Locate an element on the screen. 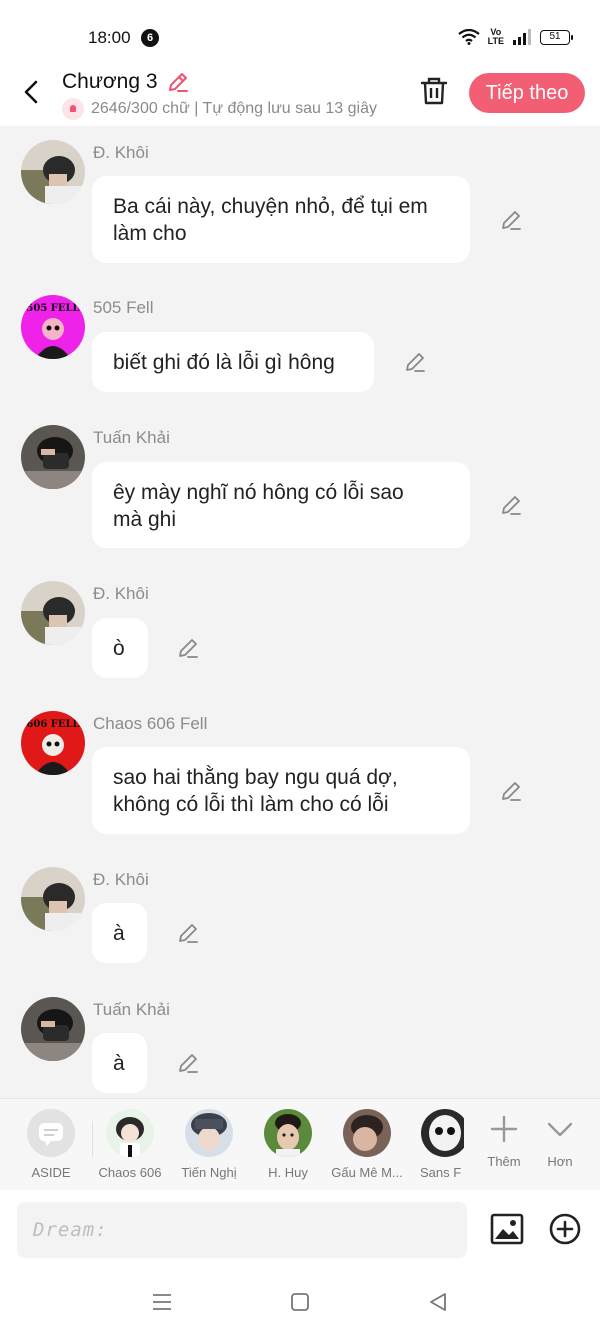 This screenshot has height=1333, width=600. add-content-button is located at coordinates (565, 1229).